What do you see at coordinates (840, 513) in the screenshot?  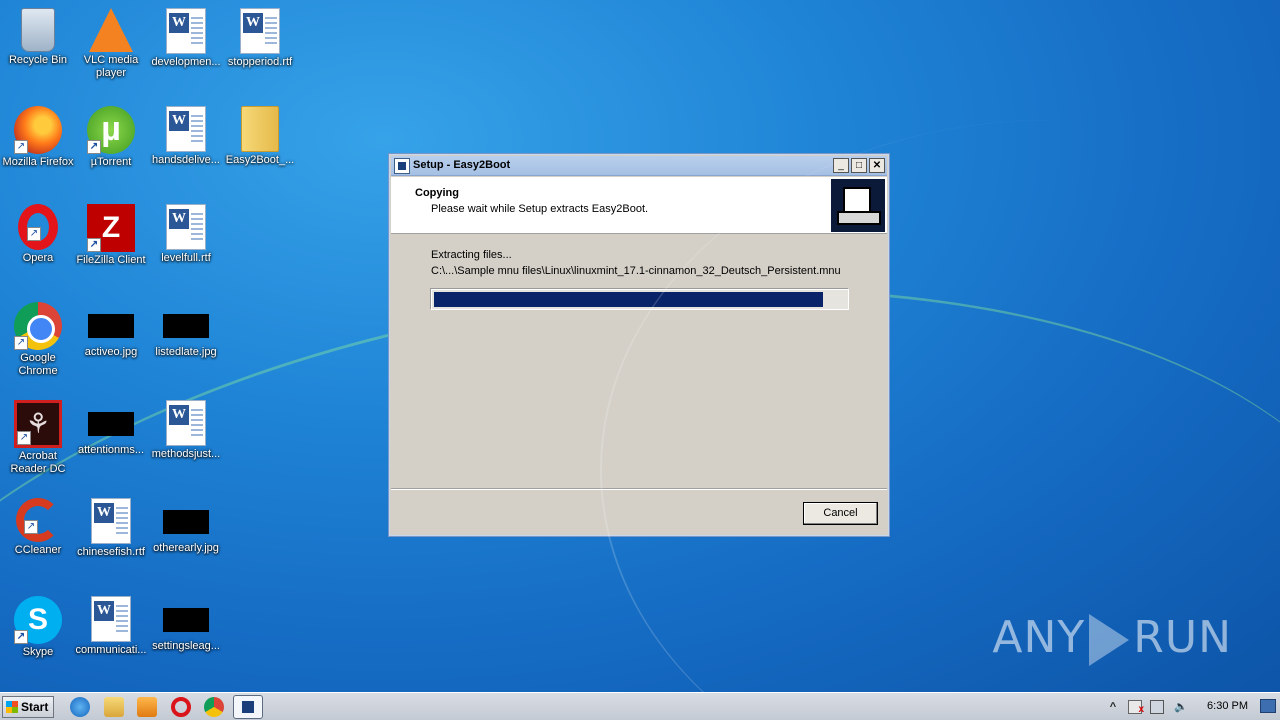 I see `cancel-button: Cancel` at bounding box center [840, 513].